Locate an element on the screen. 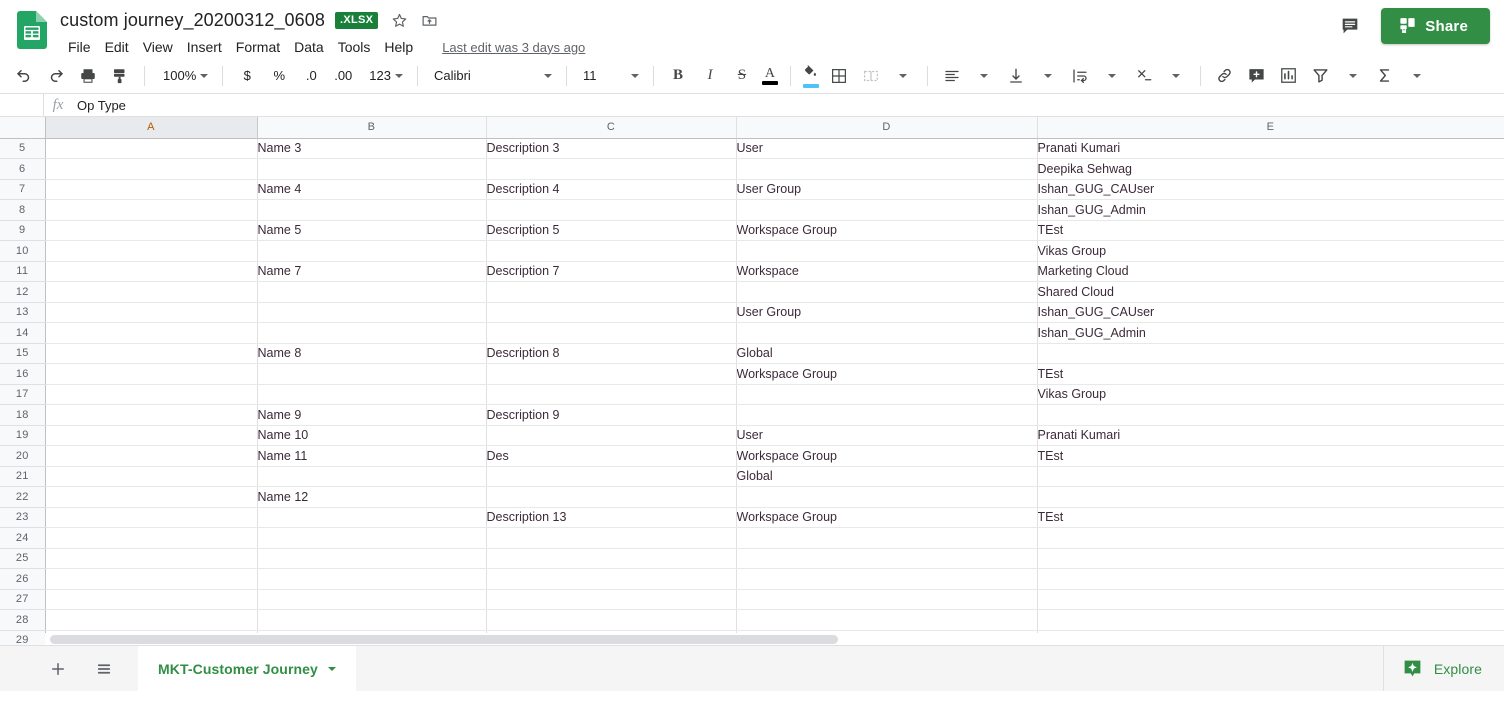 Image resolution: width=1504 pixels, height=704 pixels. cell-b: Name 7 is located at coordinates (372, 271).